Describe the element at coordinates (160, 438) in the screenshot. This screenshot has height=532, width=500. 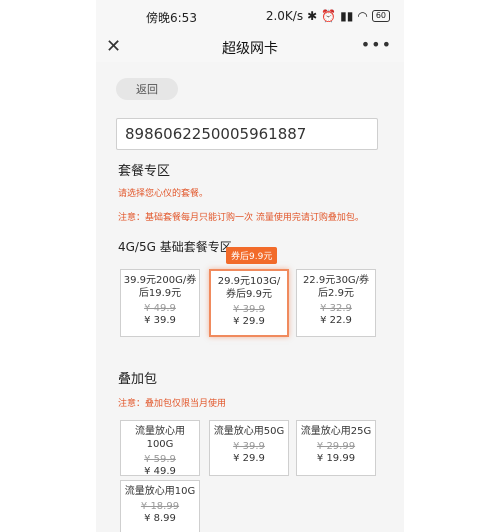
I see `package-name: 流量放心用100G` at that location.